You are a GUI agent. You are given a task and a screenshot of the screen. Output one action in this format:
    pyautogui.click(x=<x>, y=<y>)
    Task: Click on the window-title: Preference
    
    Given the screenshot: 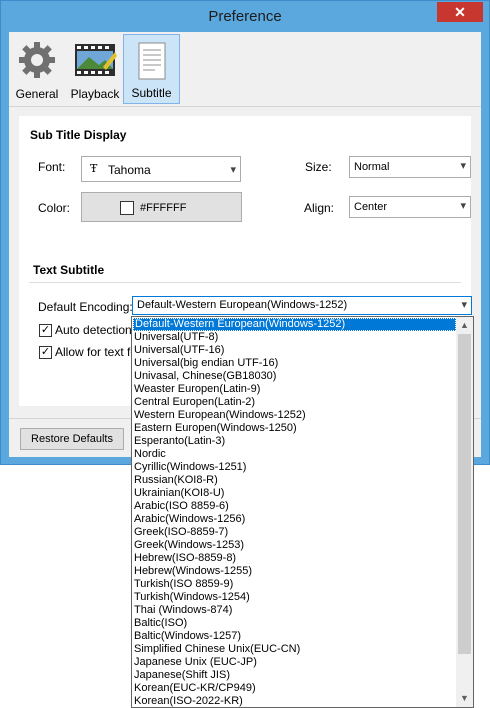 What is the action you would take?
    pyautogui.click(x=245, y=16)
    